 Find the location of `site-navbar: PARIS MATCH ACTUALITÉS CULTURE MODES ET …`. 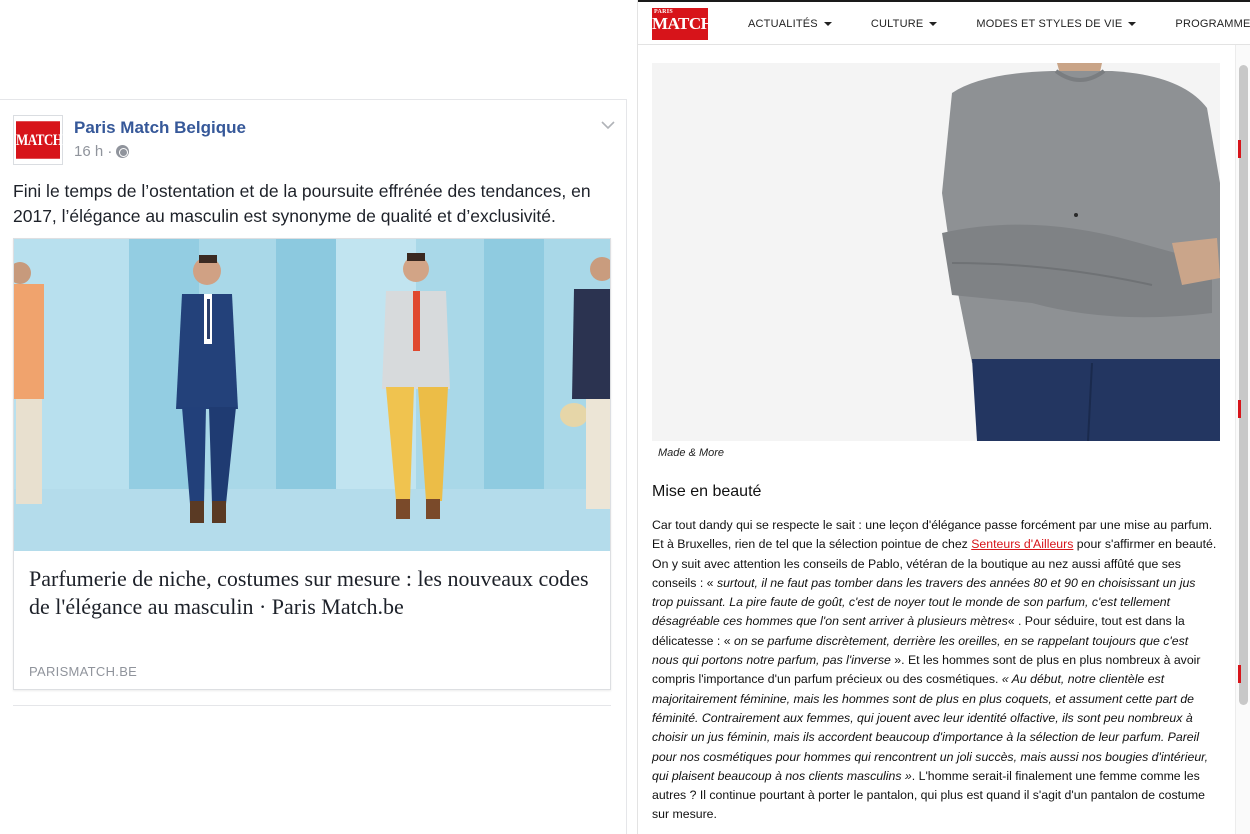

site-navbar: PARIS MATCH ACTUALITÉS CULTURE MODES ET … is located at coordinates (944, 22).